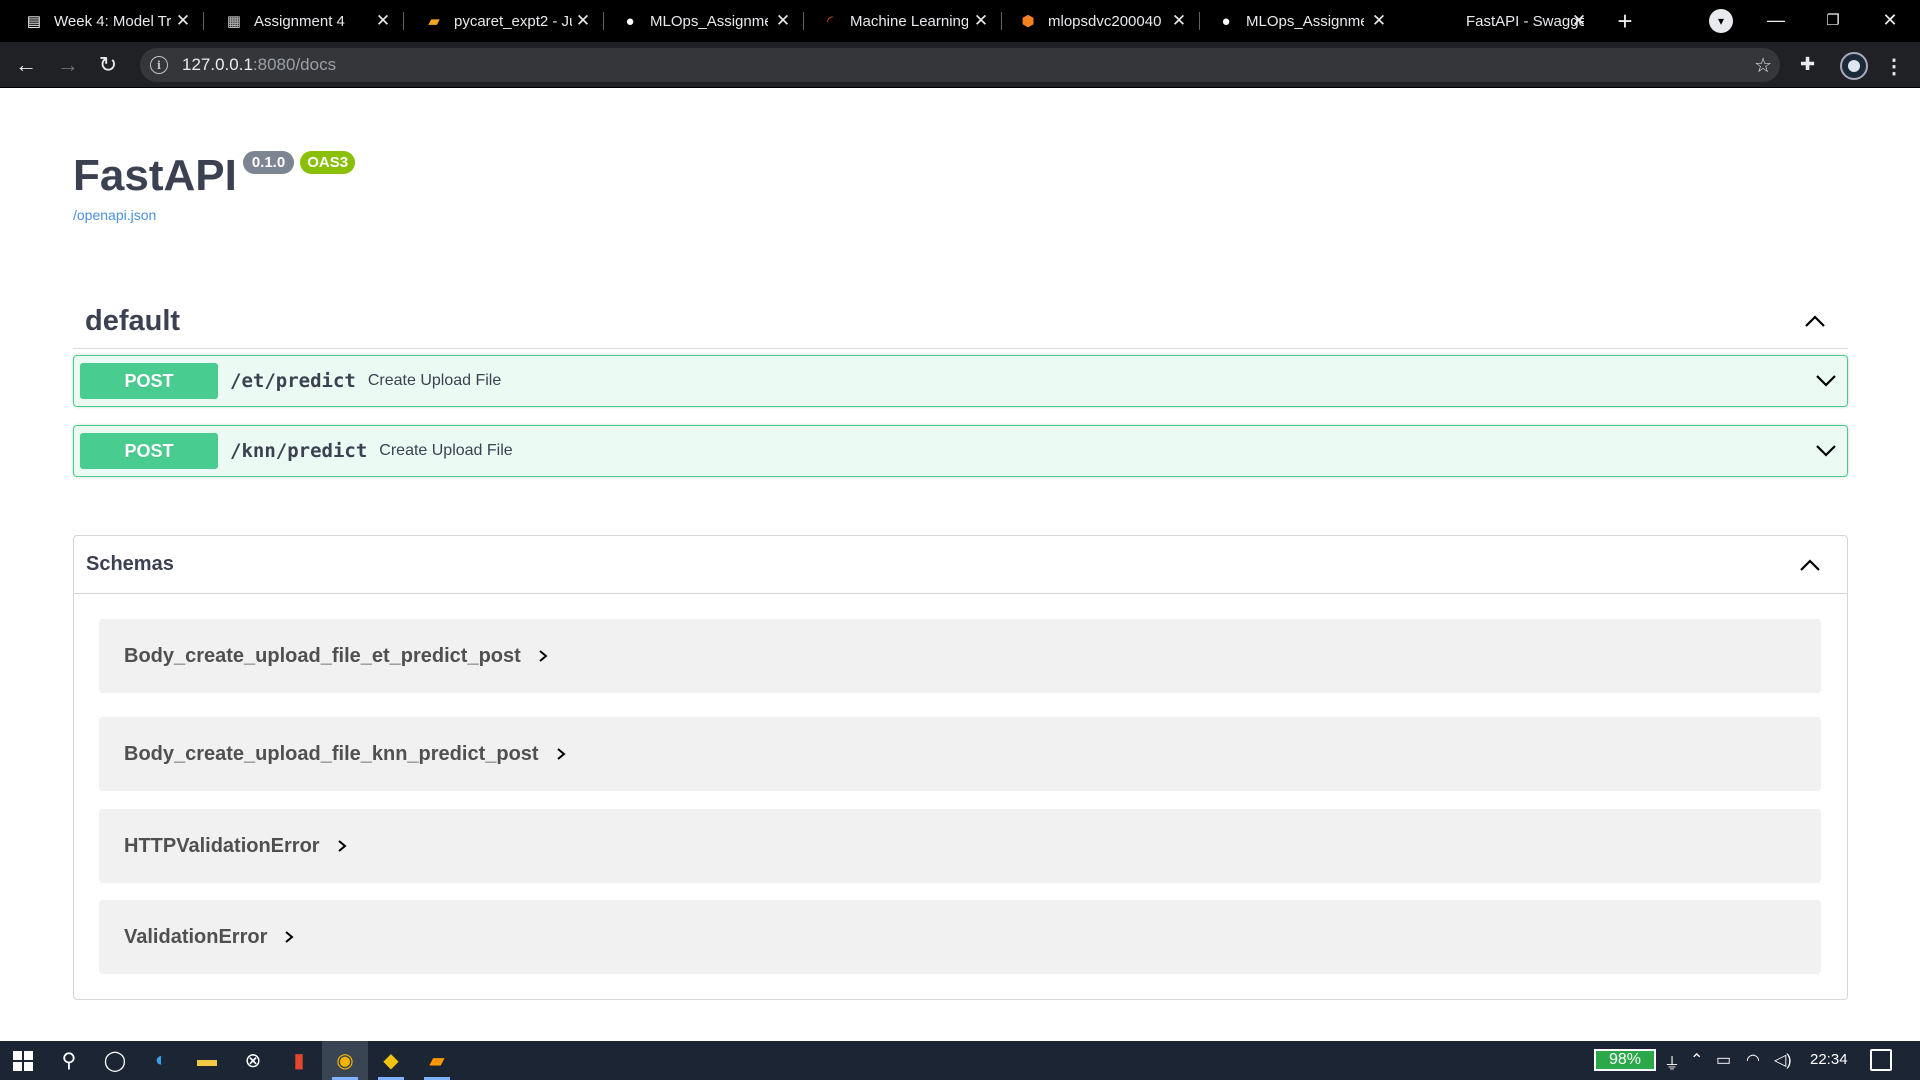 The height and width of the screenshot is (1080, 1920). What do you see at coordinates (253, 1060) in the screenshot?
I see `xbox-icon: ⊗` at bounding box center [253, 1060].